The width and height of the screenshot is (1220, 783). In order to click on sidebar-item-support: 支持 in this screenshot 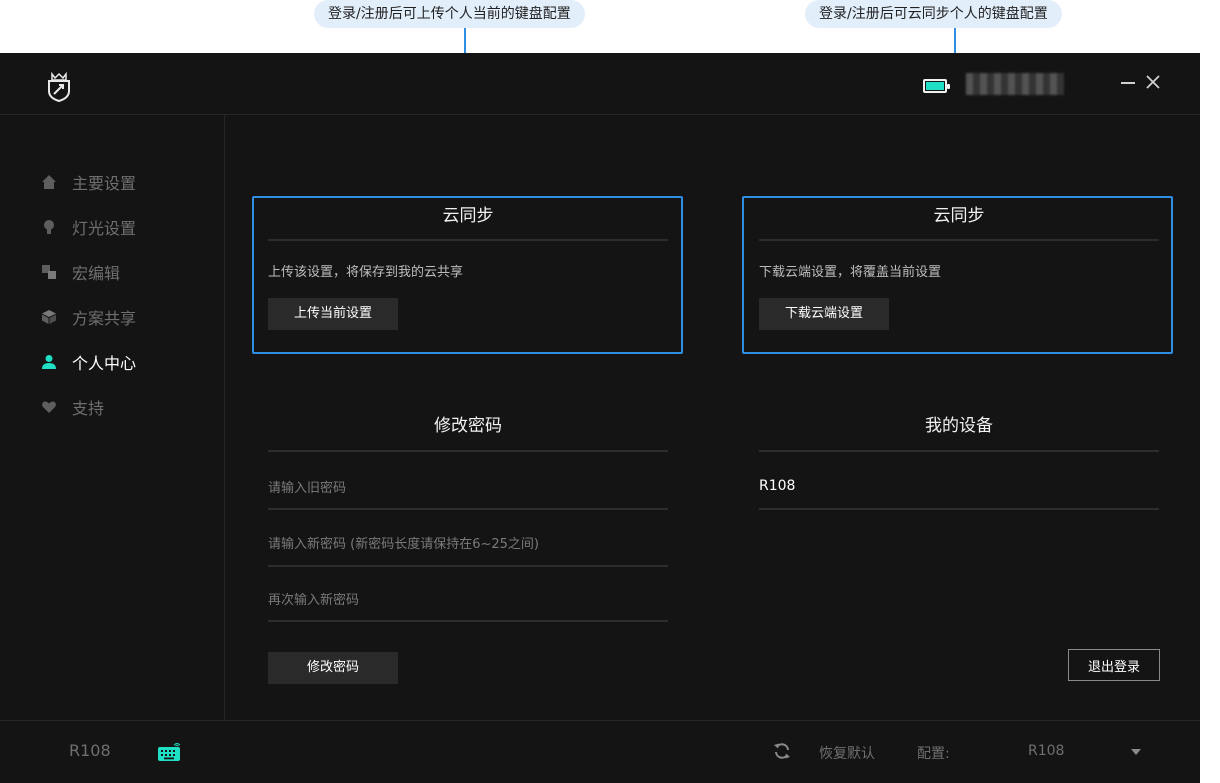, I will do `click(72, 407)`.